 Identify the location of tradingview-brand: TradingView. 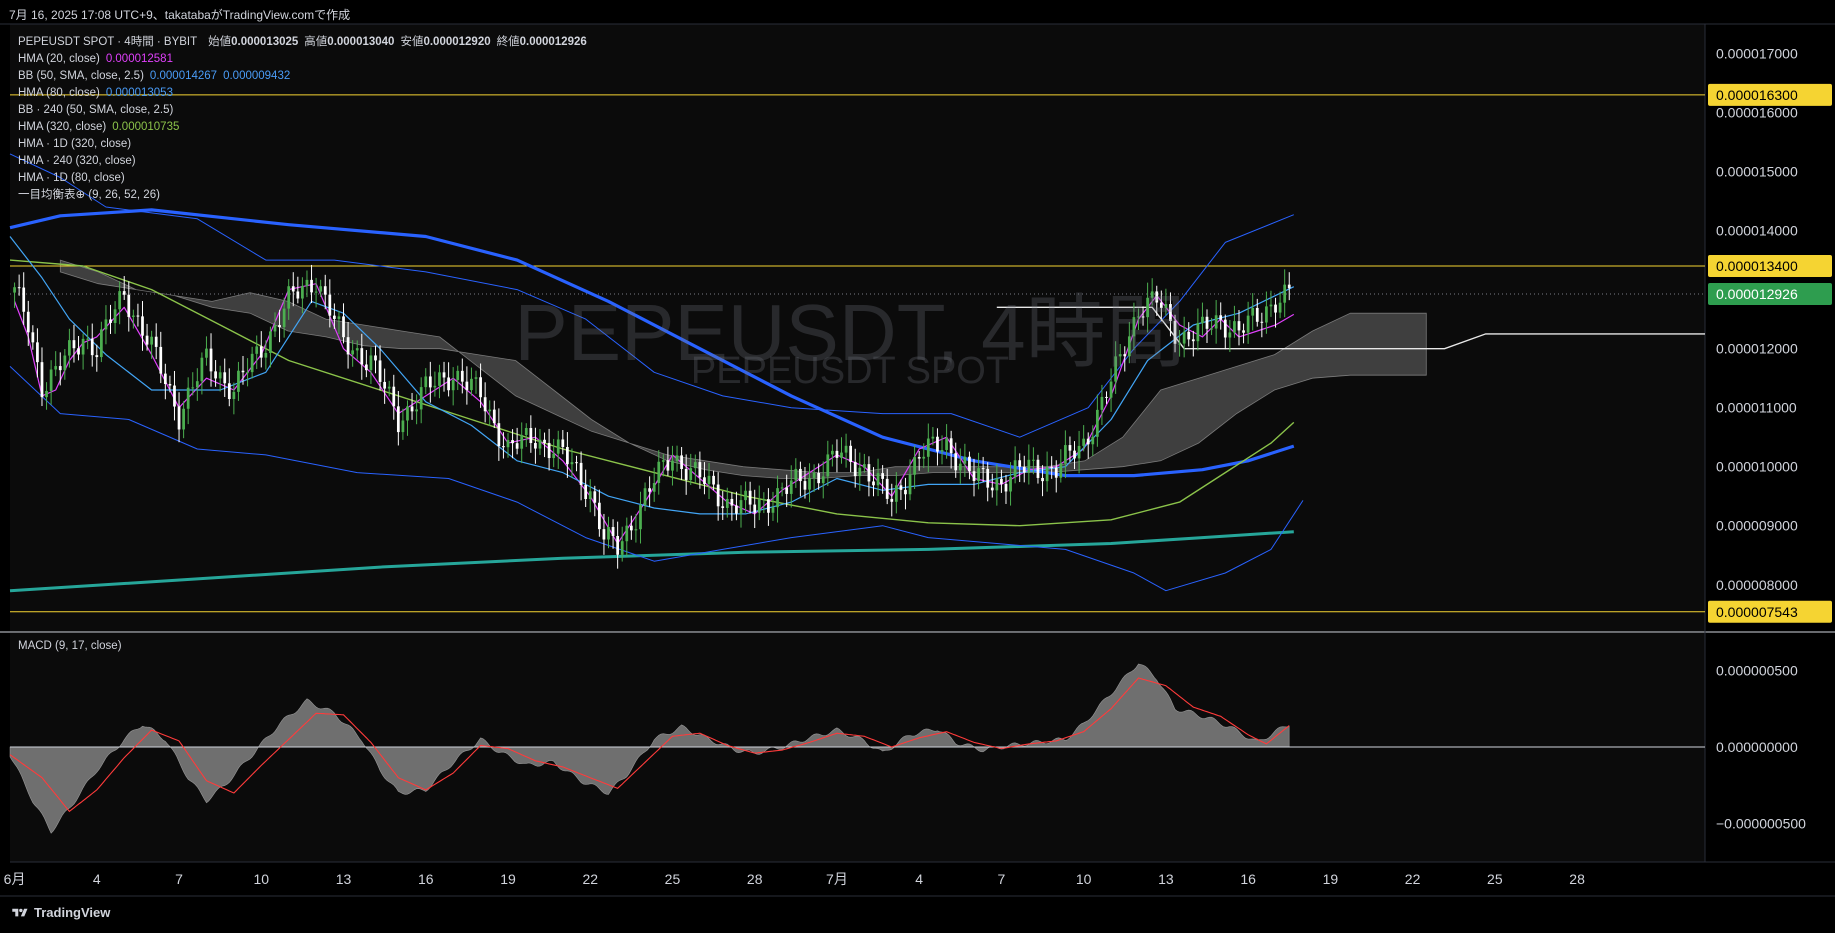
(60, 912).